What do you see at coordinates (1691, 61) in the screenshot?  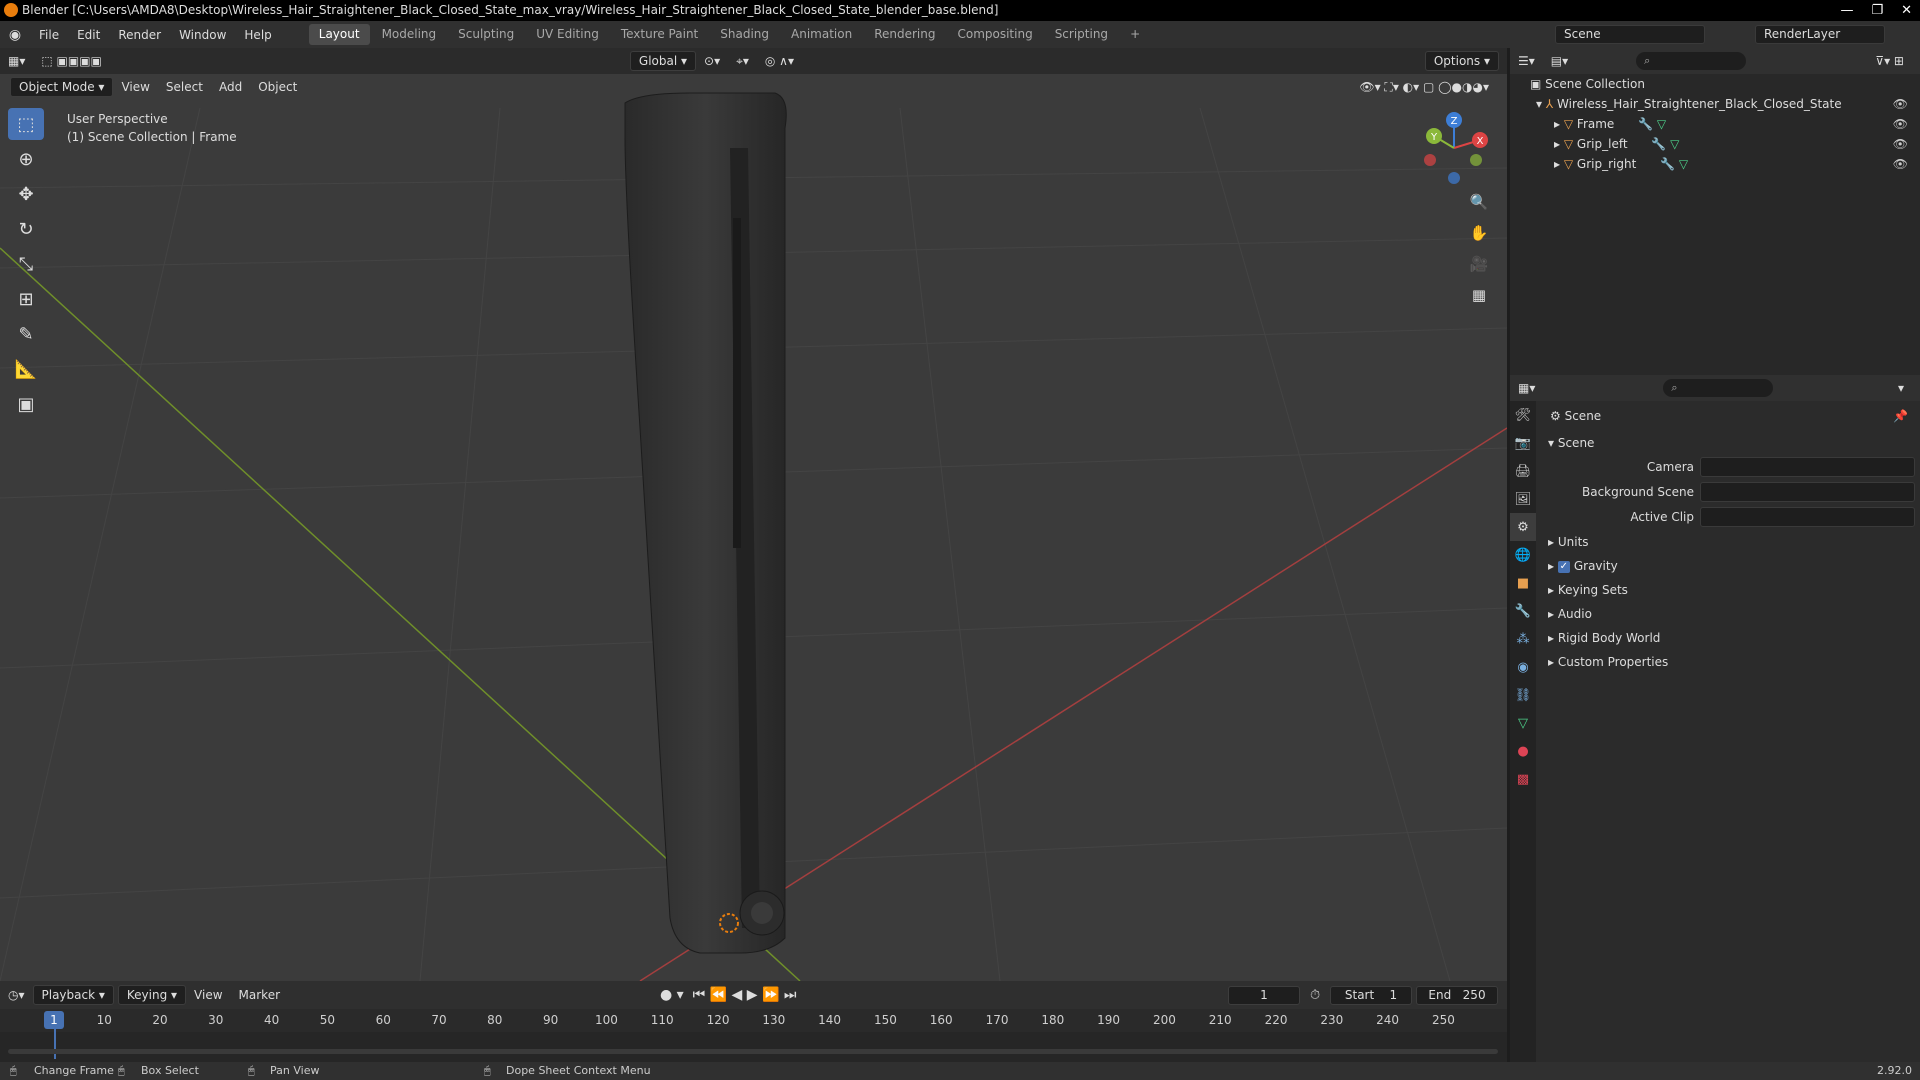 I see `outliner-search-input: ⌕` at bounding box center [1691, 61].